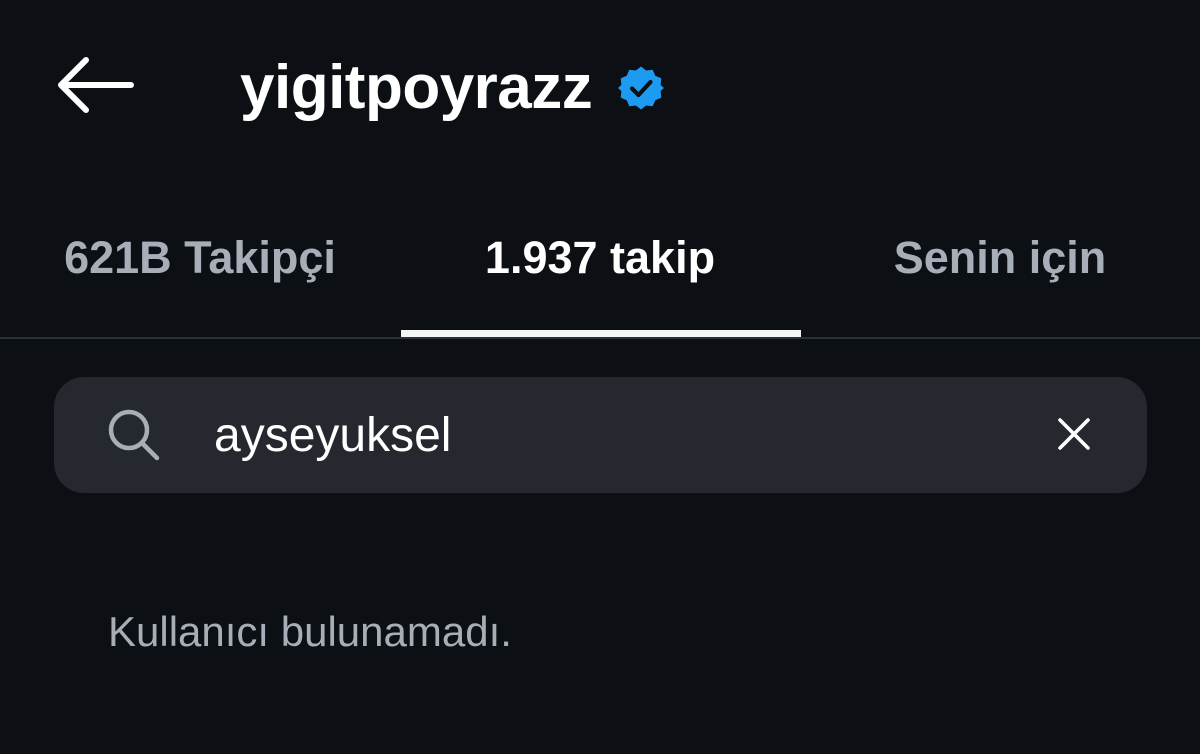 The width and height of the screenshot is (1200, 754). I want to click on arrow-left-icon, so click(95, 87).